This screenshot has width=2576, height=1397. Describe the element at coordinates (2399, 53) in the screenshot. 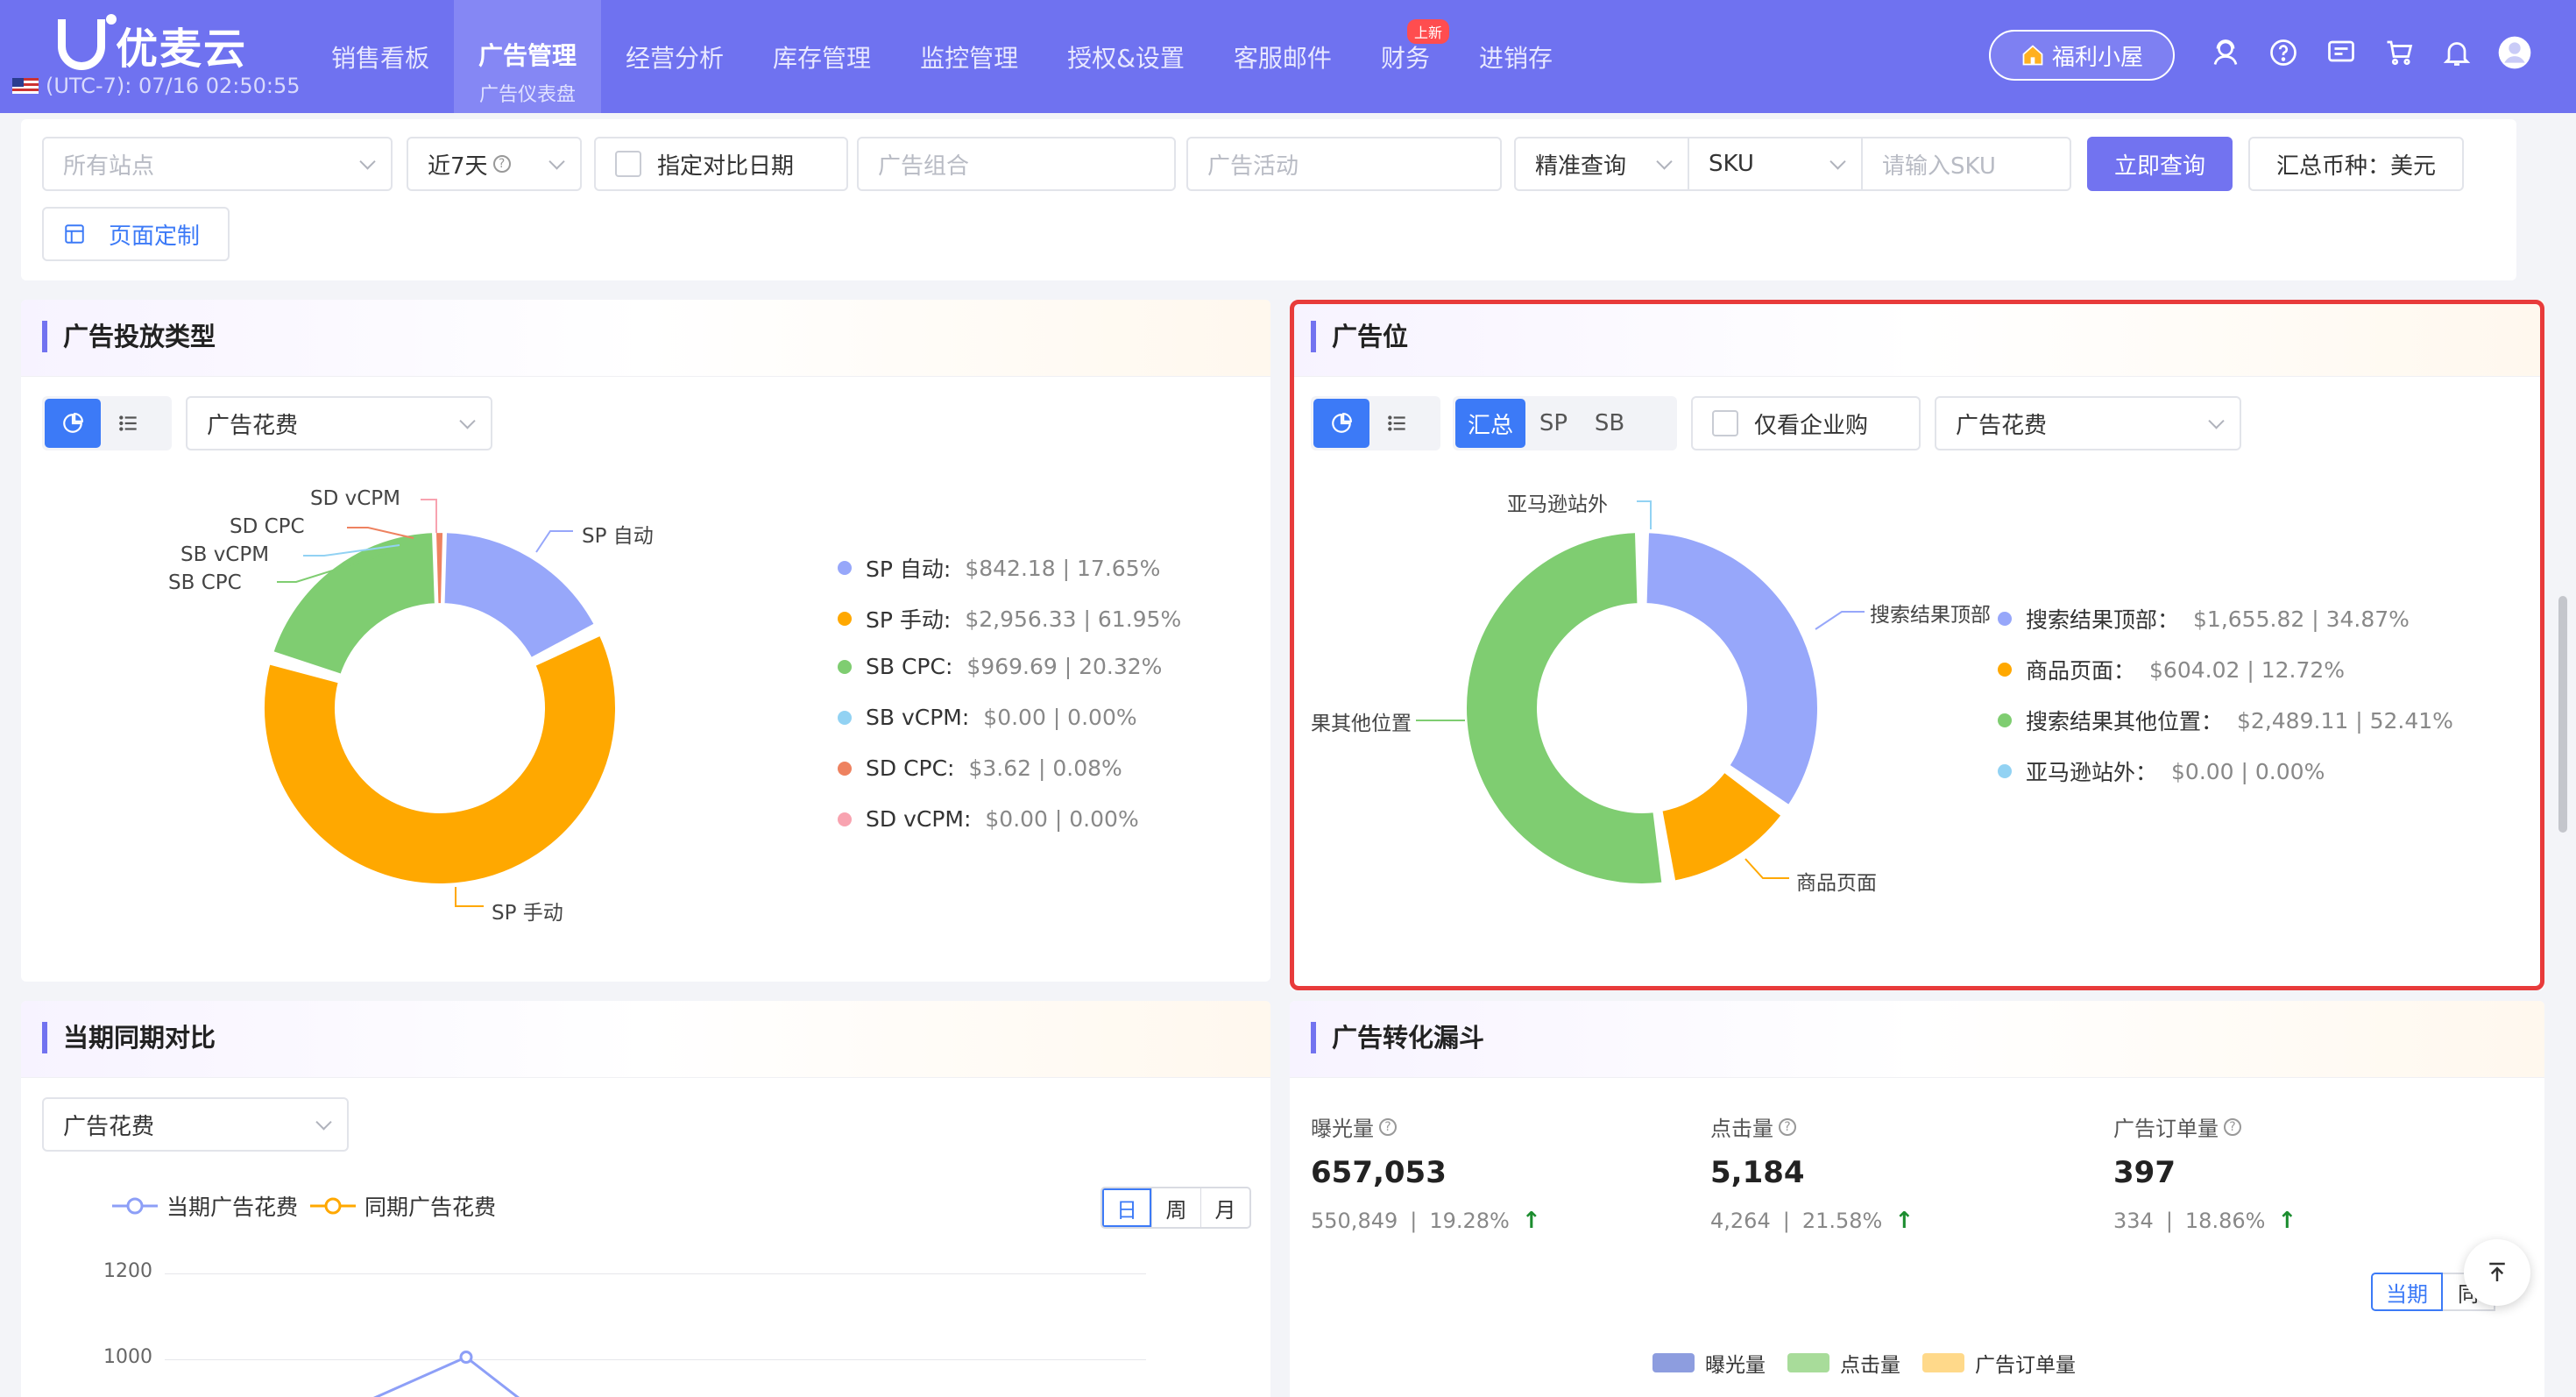

I see `cart-icon` at that location.